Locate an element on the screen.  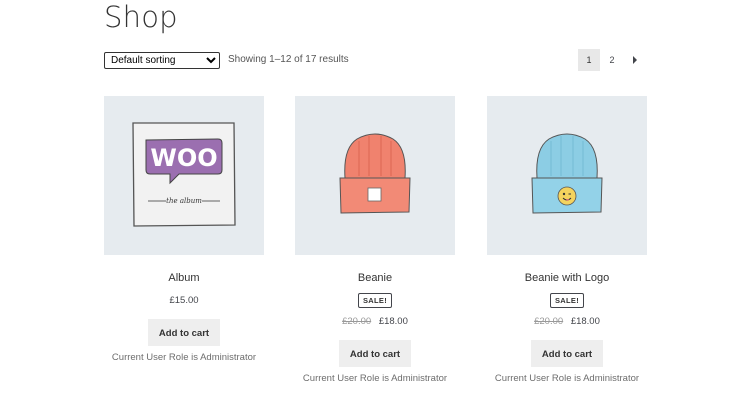
product-price: £15.00 is located at coordinates (184, 300).